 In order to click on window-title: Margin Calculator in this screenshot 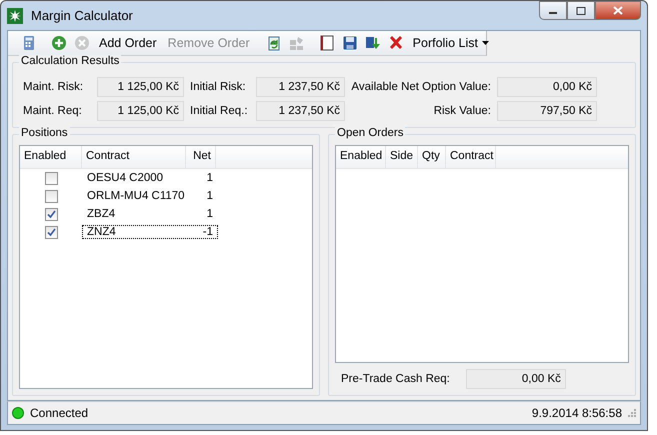, I will do `click(82, 15)`.